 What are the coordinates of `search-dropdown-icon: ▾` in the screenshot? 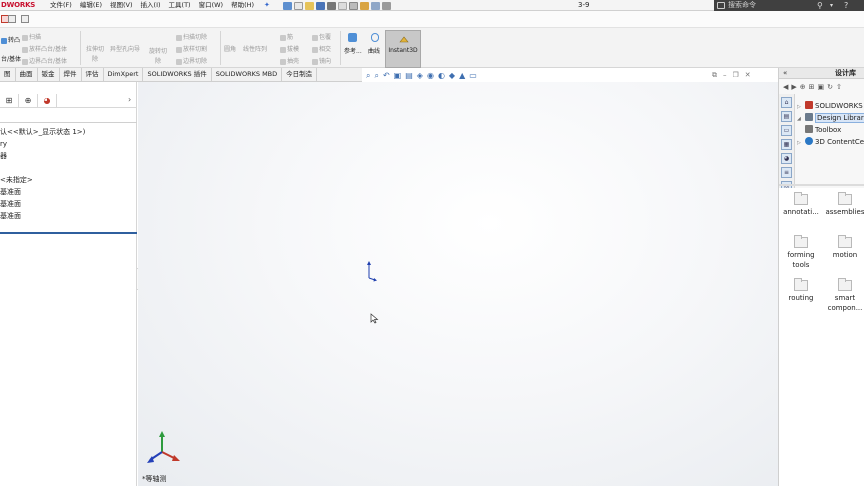 It's located at (831, 5).